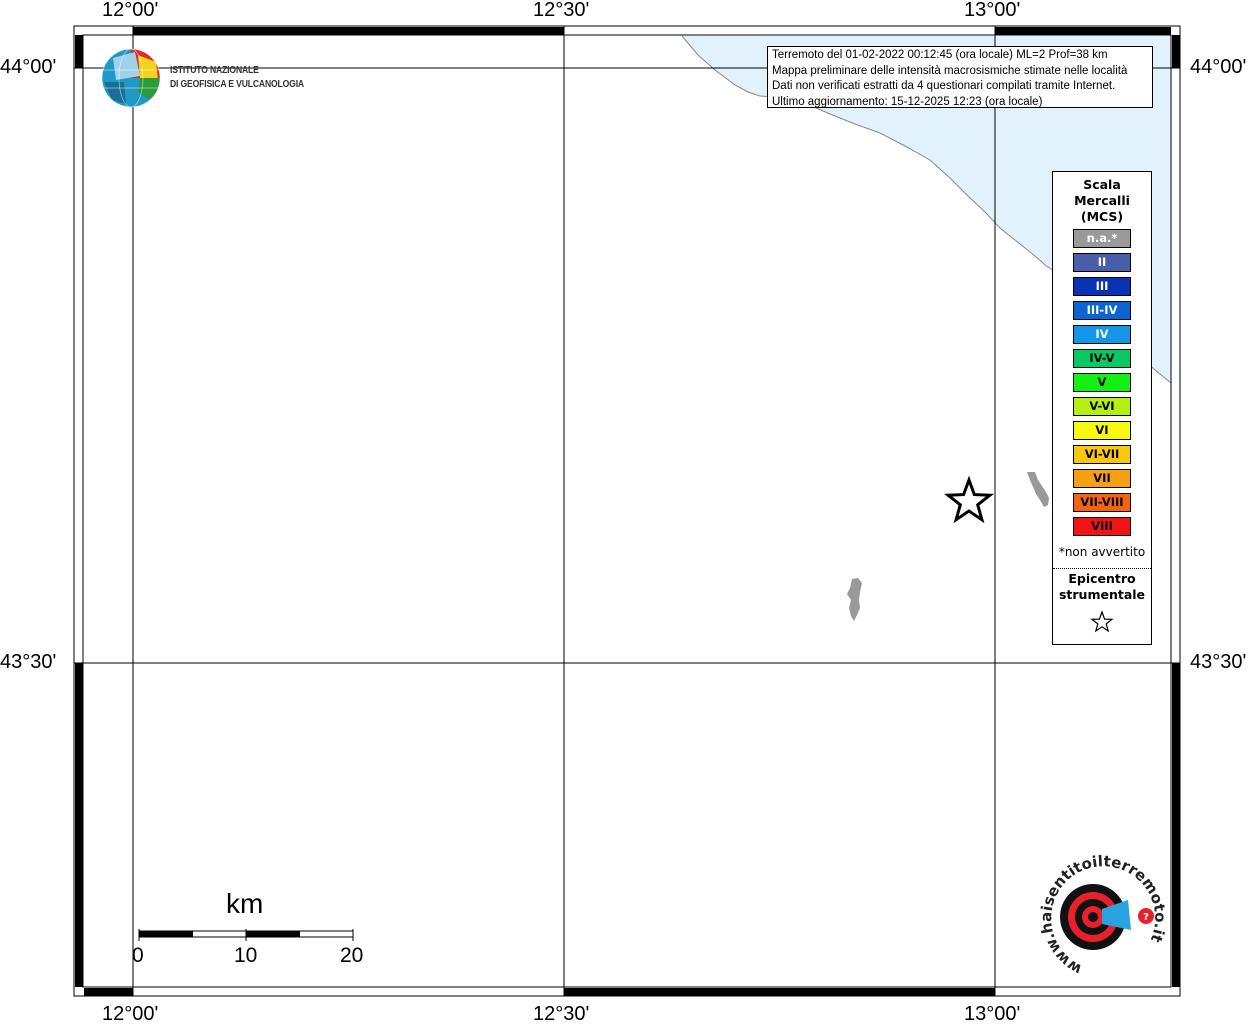 The width and height of the screenshot is (1254, 1026). Describe the element at coordinates (854, 599) in the screenshot. I see `lake-south` at that location.